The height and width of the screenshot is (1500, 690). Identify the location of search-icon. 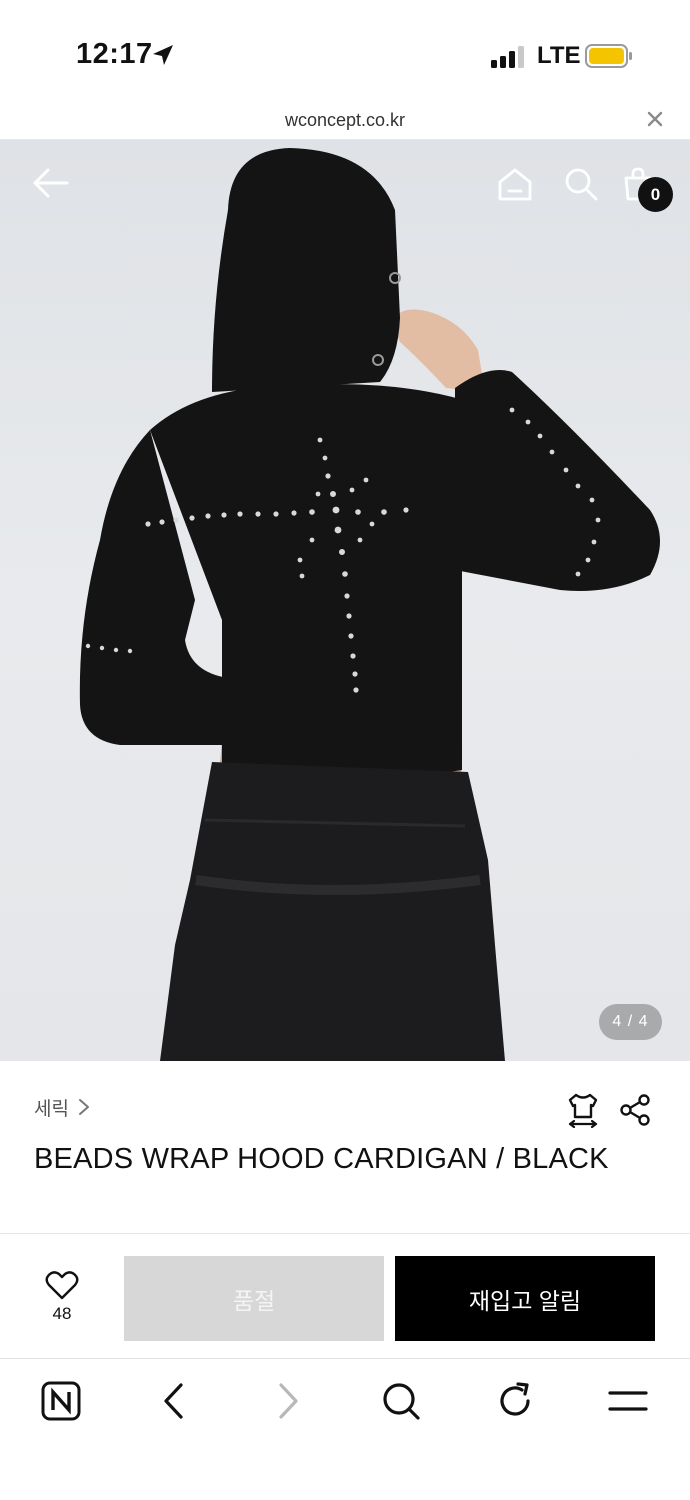
(581, 184).